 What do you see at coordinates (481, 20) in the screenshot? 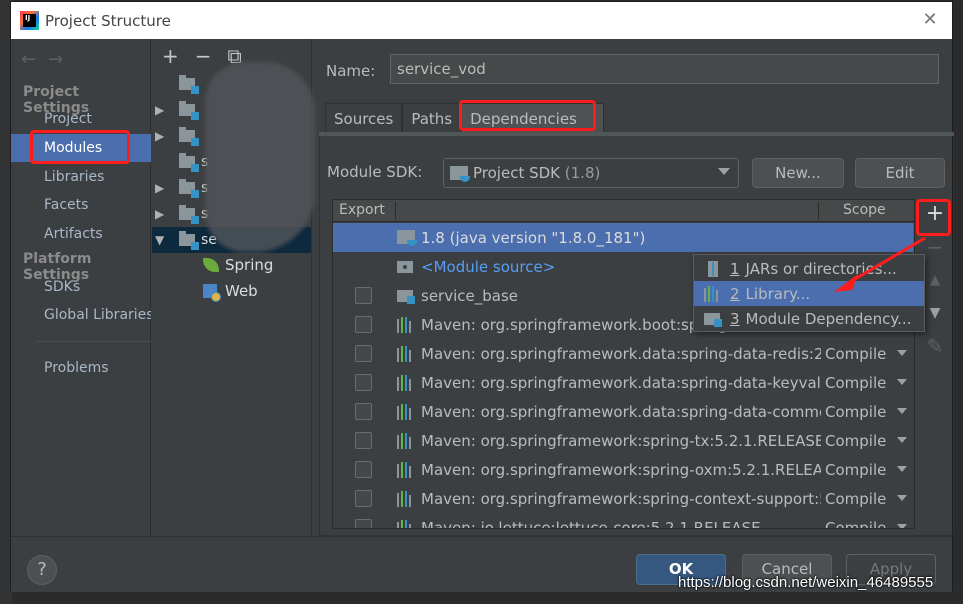
I see `title-bar: IJ Project Structure ✕` at bounding box center [481, 20].